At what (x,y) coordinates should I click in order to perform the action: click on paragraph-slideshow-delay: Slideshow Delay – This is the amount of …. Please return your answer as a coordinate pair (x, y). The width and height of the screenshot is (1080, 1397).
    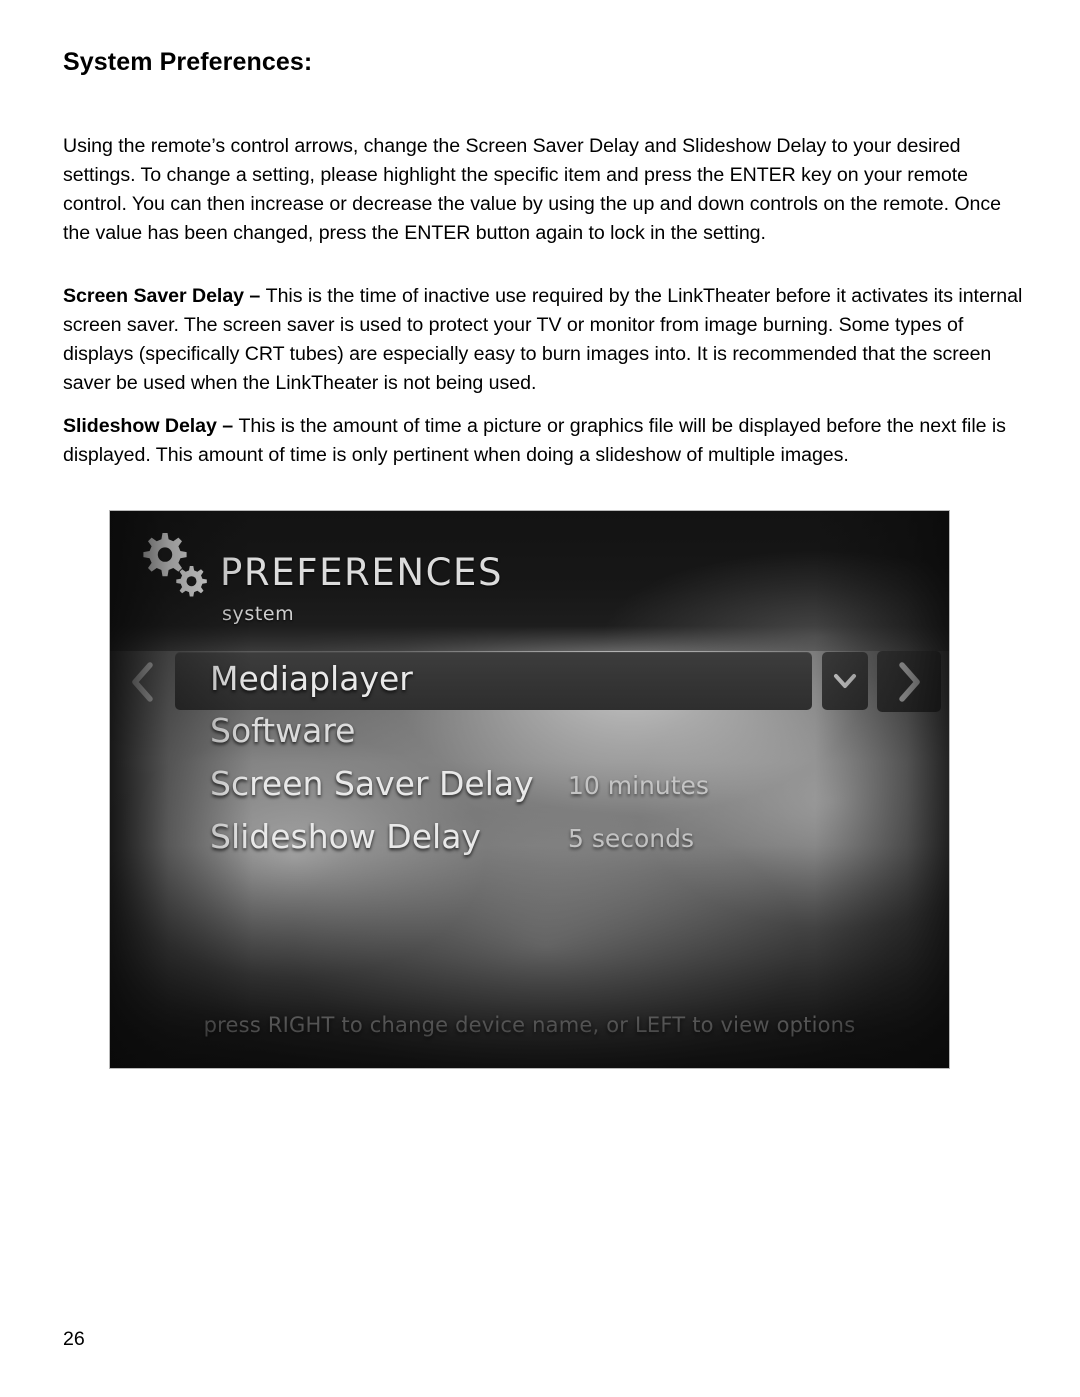
    Looking at the image, I should click on (547, 441).